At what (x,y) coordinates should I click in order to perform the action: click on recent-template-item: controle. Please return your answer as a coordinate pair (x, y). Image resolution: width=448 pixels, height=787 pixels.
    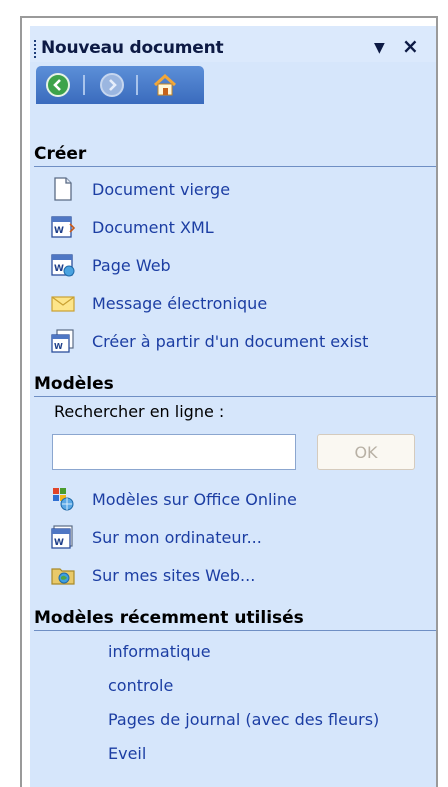
    Looking at the image, I should click on (140, 685).